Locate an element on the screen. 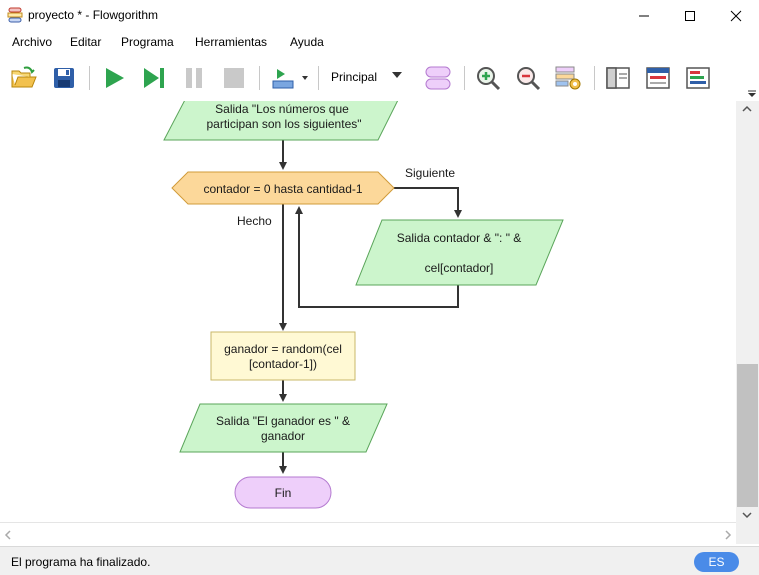  horizontal-scrollbar is located at coordinates (368, 533).